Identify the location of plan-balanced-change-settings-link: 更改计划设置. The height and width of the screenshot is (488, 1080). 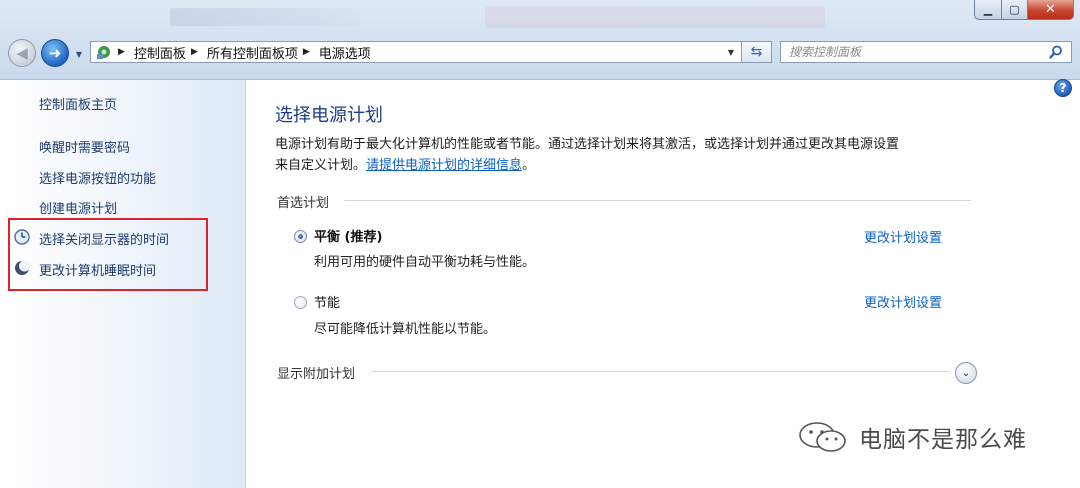
(903, 236).